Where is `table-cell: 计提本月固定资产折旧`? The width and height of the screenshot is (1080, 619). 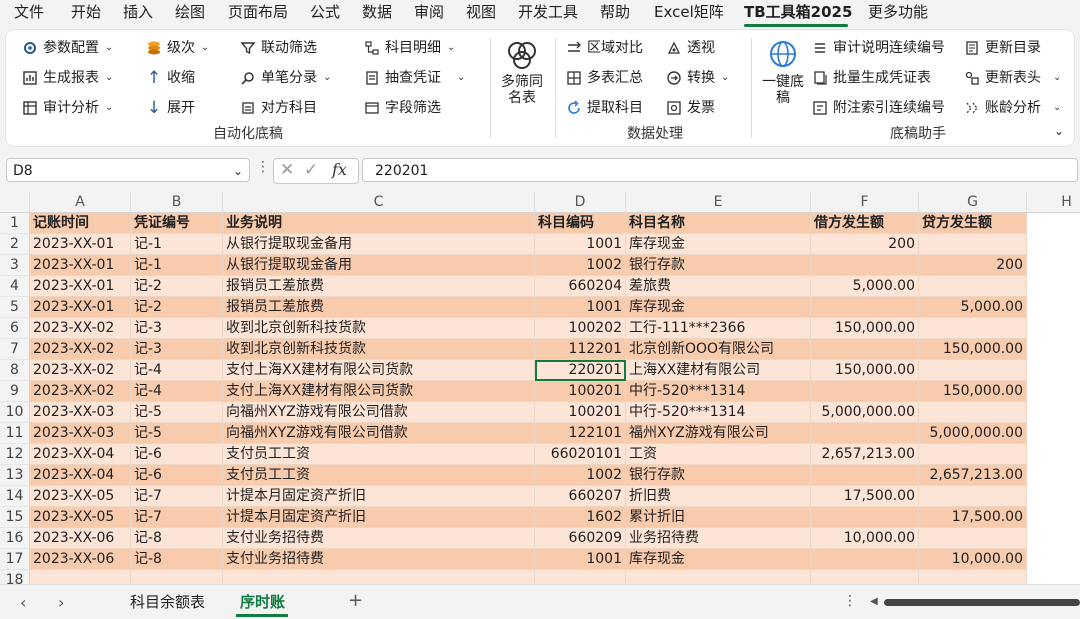
table-cell: 计提本月固定资产折旧 is located at coordinates (379, 517).